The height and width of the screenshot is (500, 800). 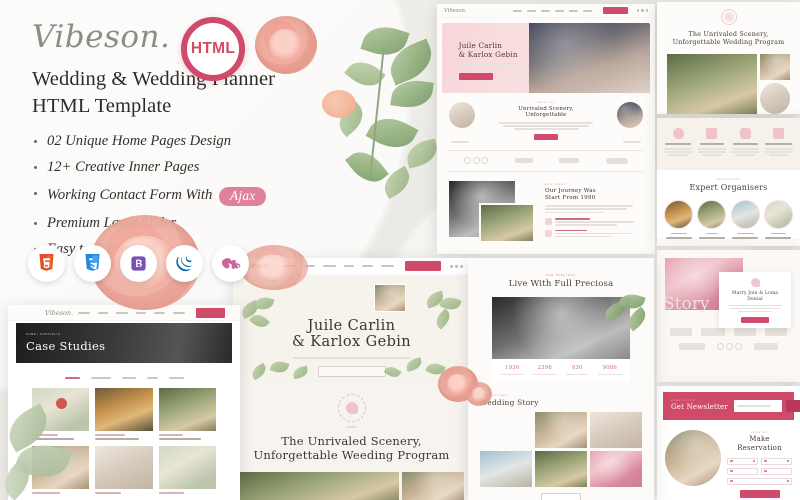 What do you see at coordinates (561, 496) in the screenshot?
I see `gallery-view-more-button` at bounding box center [561, 496].